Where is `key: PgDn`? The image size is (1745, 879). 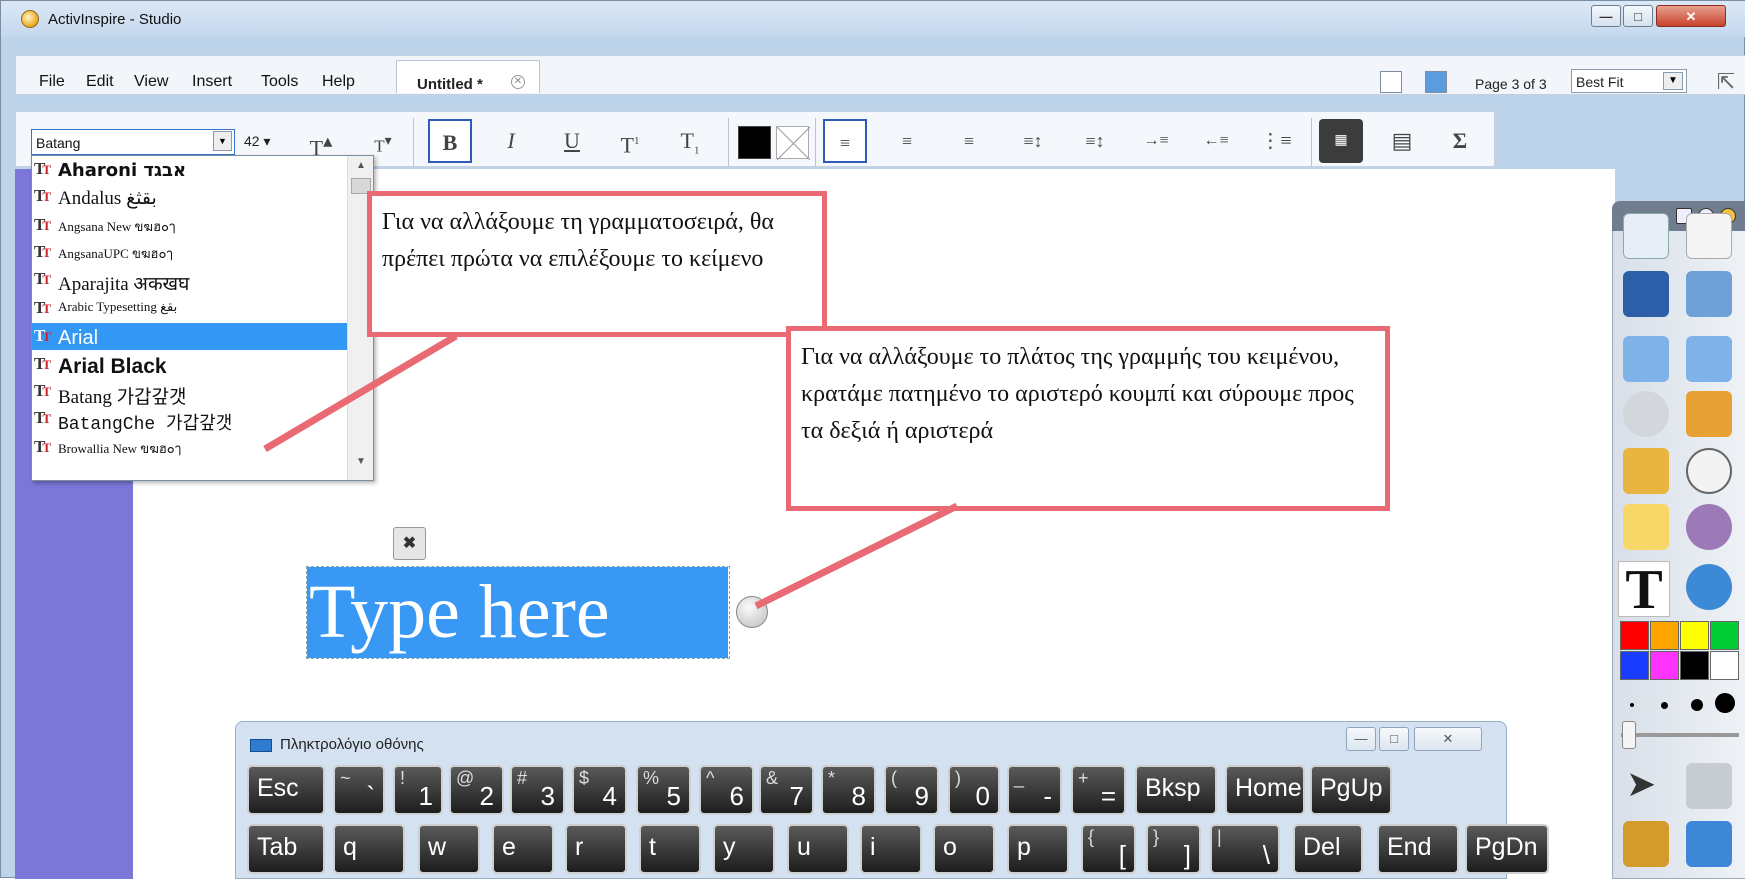
key: PgDn is located at coordinates (1507, 849).